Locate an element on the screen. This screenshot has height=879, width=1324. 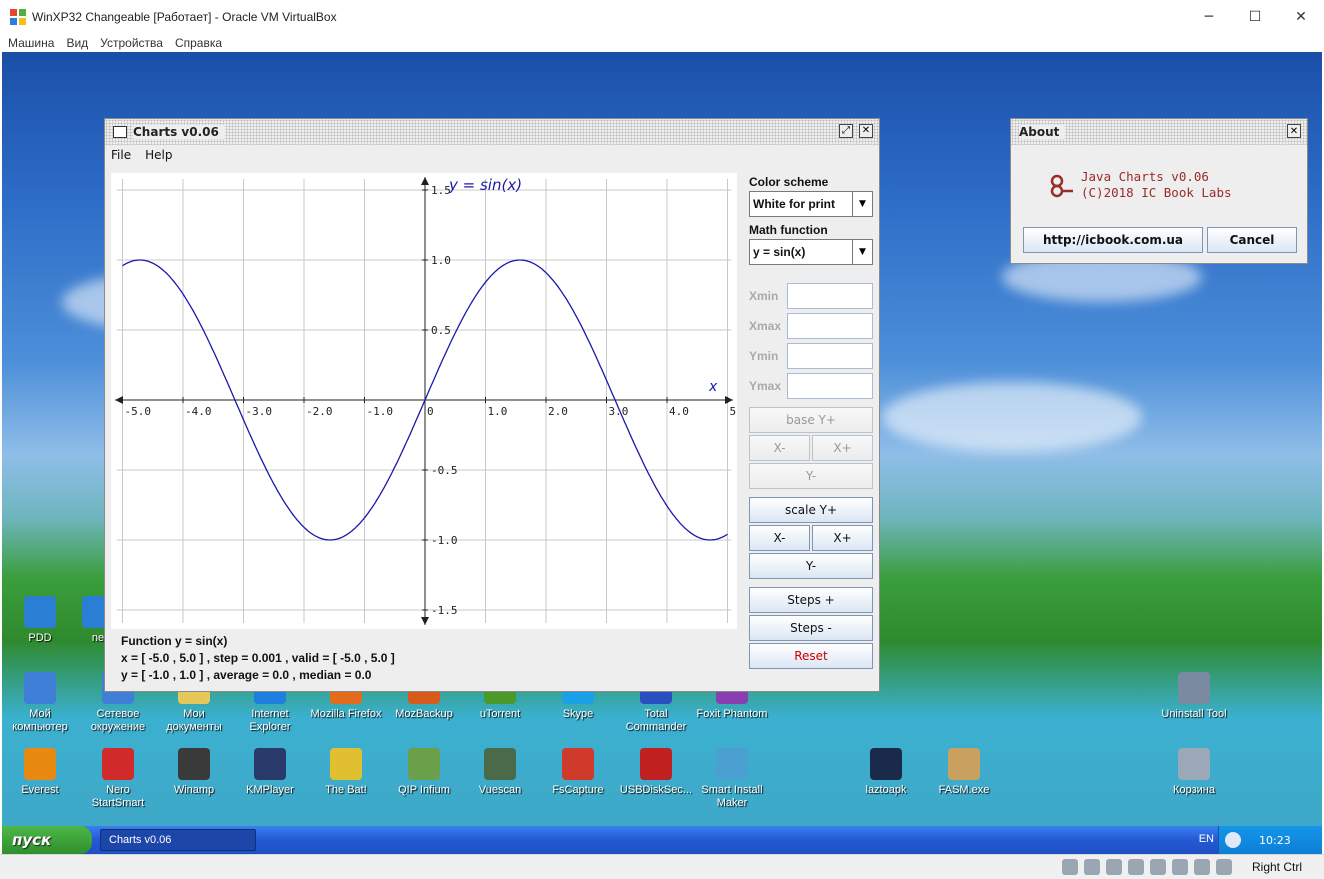
the-bat-icon is located at coordinates (346, 764).